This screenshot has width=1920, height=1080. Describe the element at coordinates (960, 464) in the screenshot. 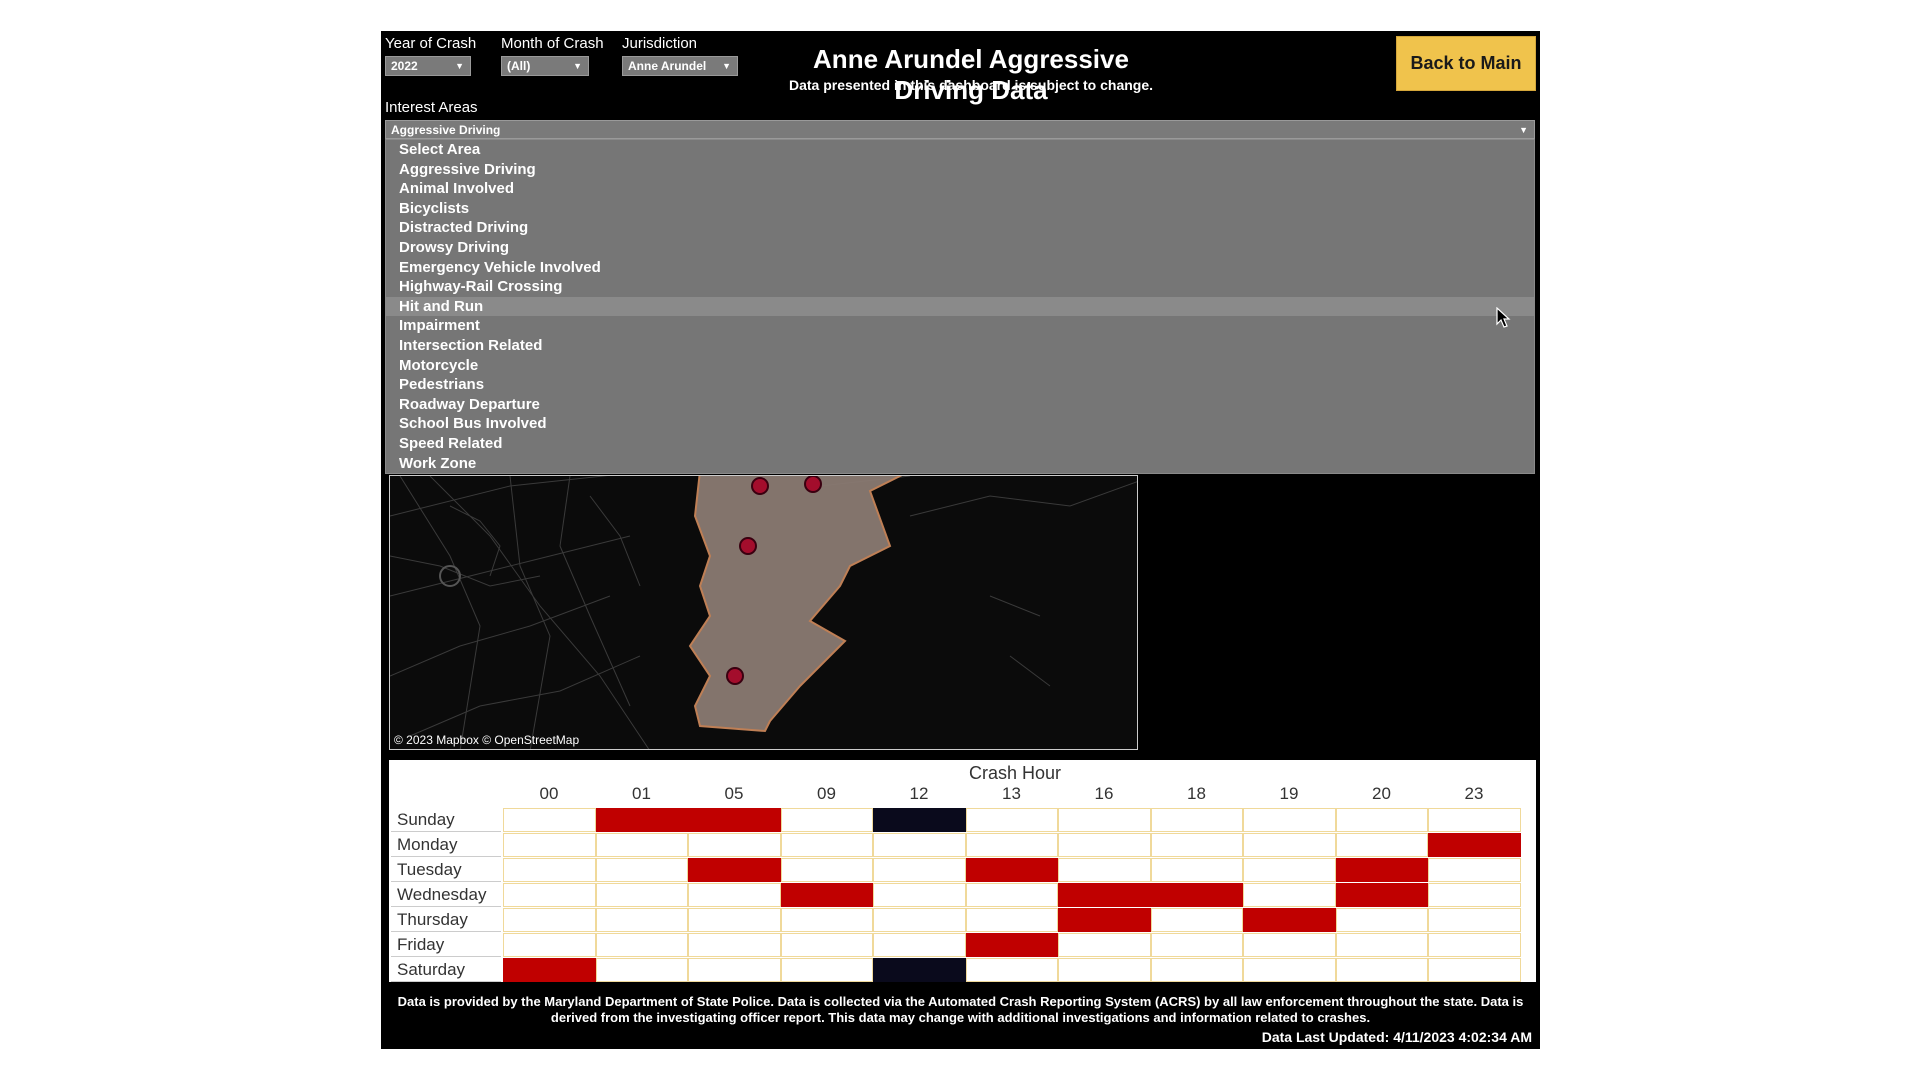

I see `dropdown-option: Work Zone` at that location.